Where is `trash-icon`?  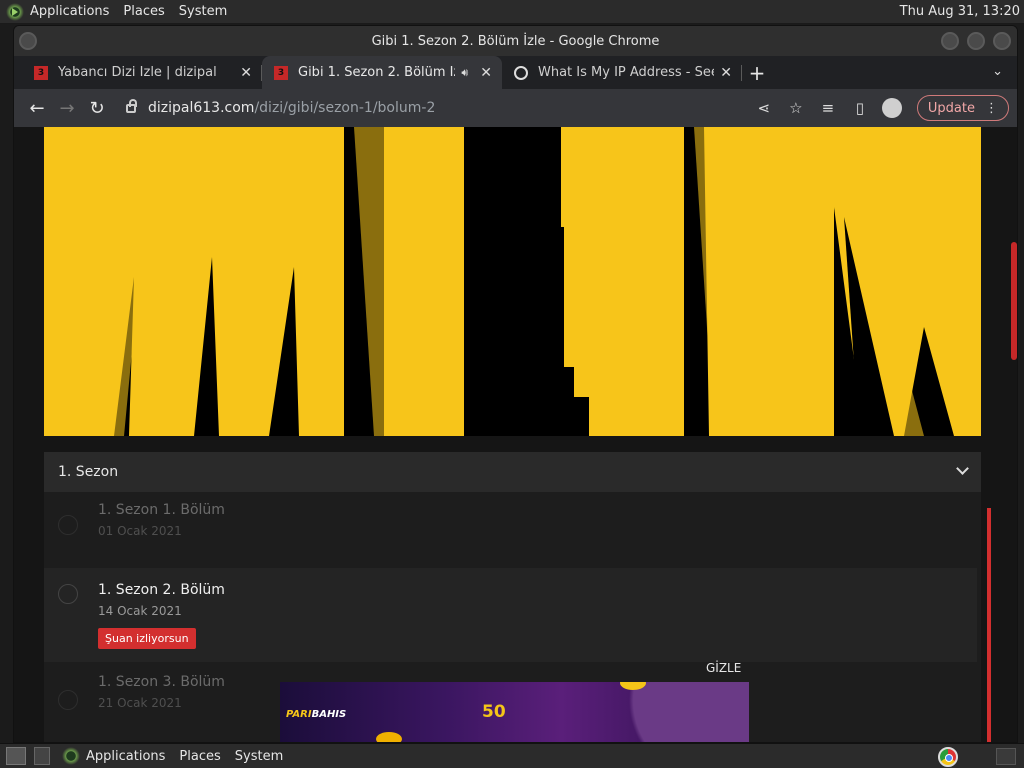 trash-icon is located at coordinates (42, 756).